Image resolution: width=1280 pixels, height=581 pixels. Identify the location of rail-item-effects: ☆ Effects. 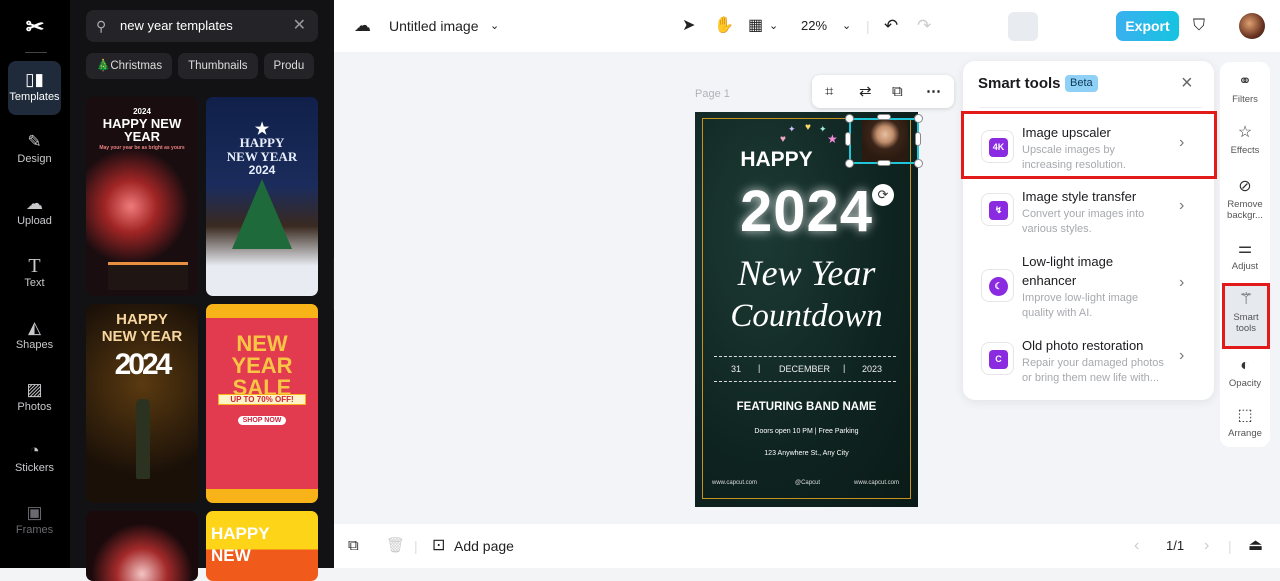
(1245, 139).